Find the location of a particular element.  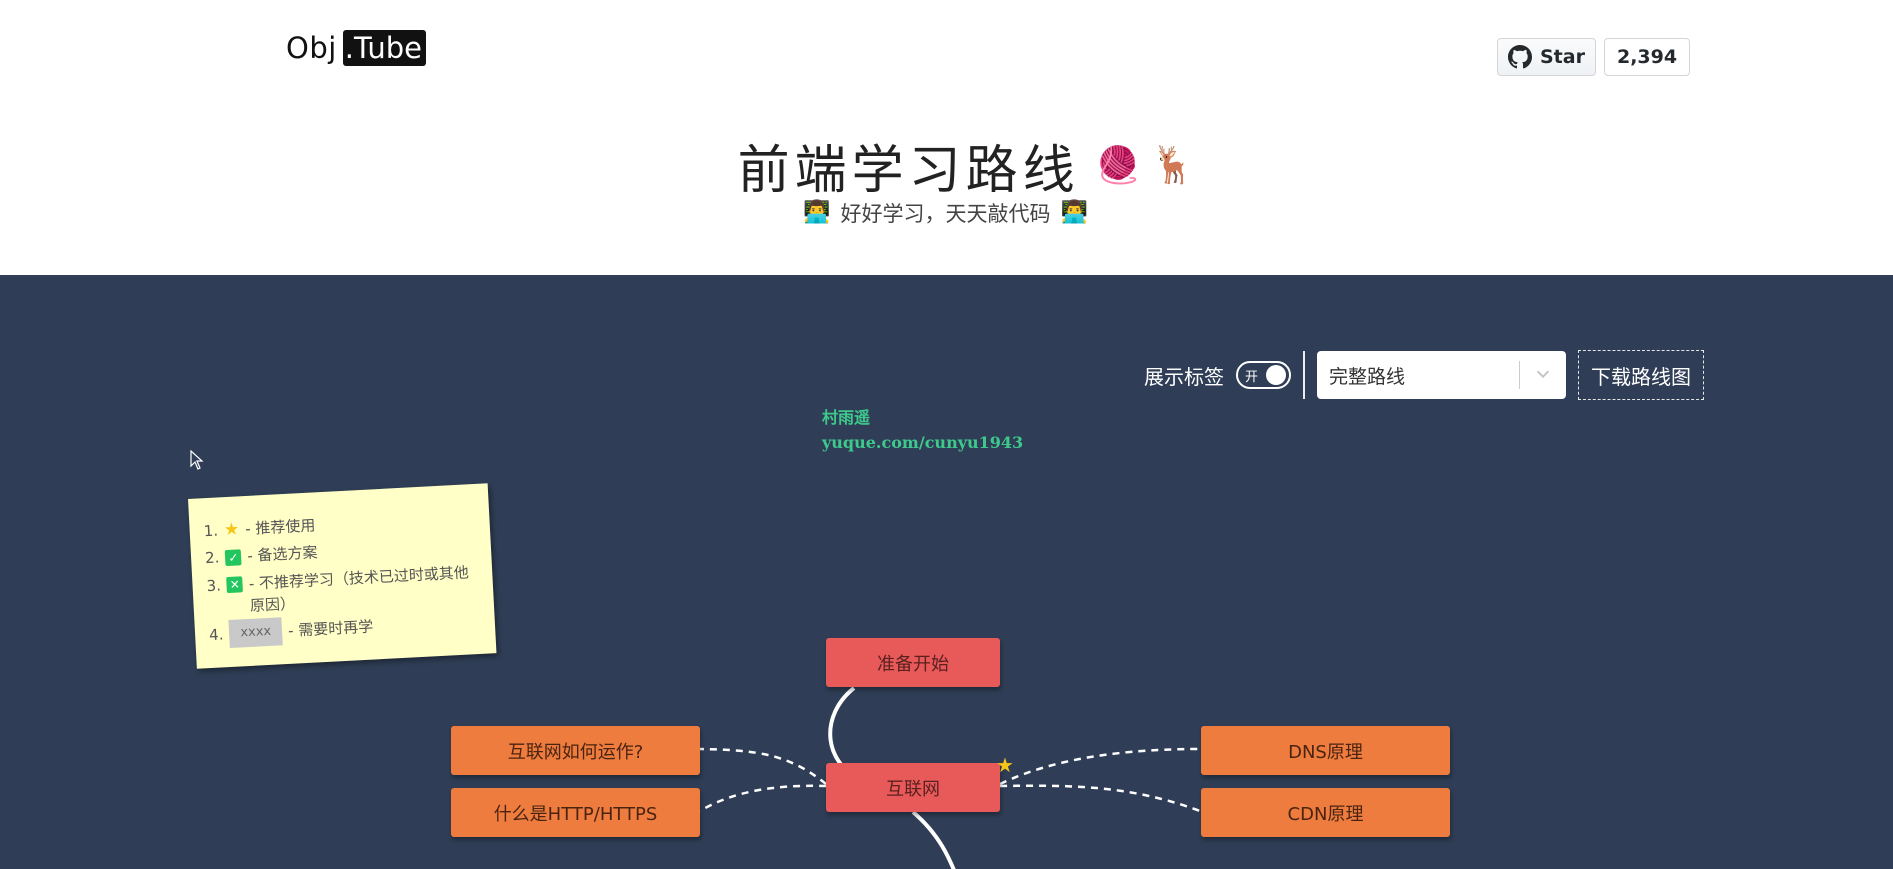

node-how-internet-works: 互联网如何运作? is located at coordinates (575, 750).